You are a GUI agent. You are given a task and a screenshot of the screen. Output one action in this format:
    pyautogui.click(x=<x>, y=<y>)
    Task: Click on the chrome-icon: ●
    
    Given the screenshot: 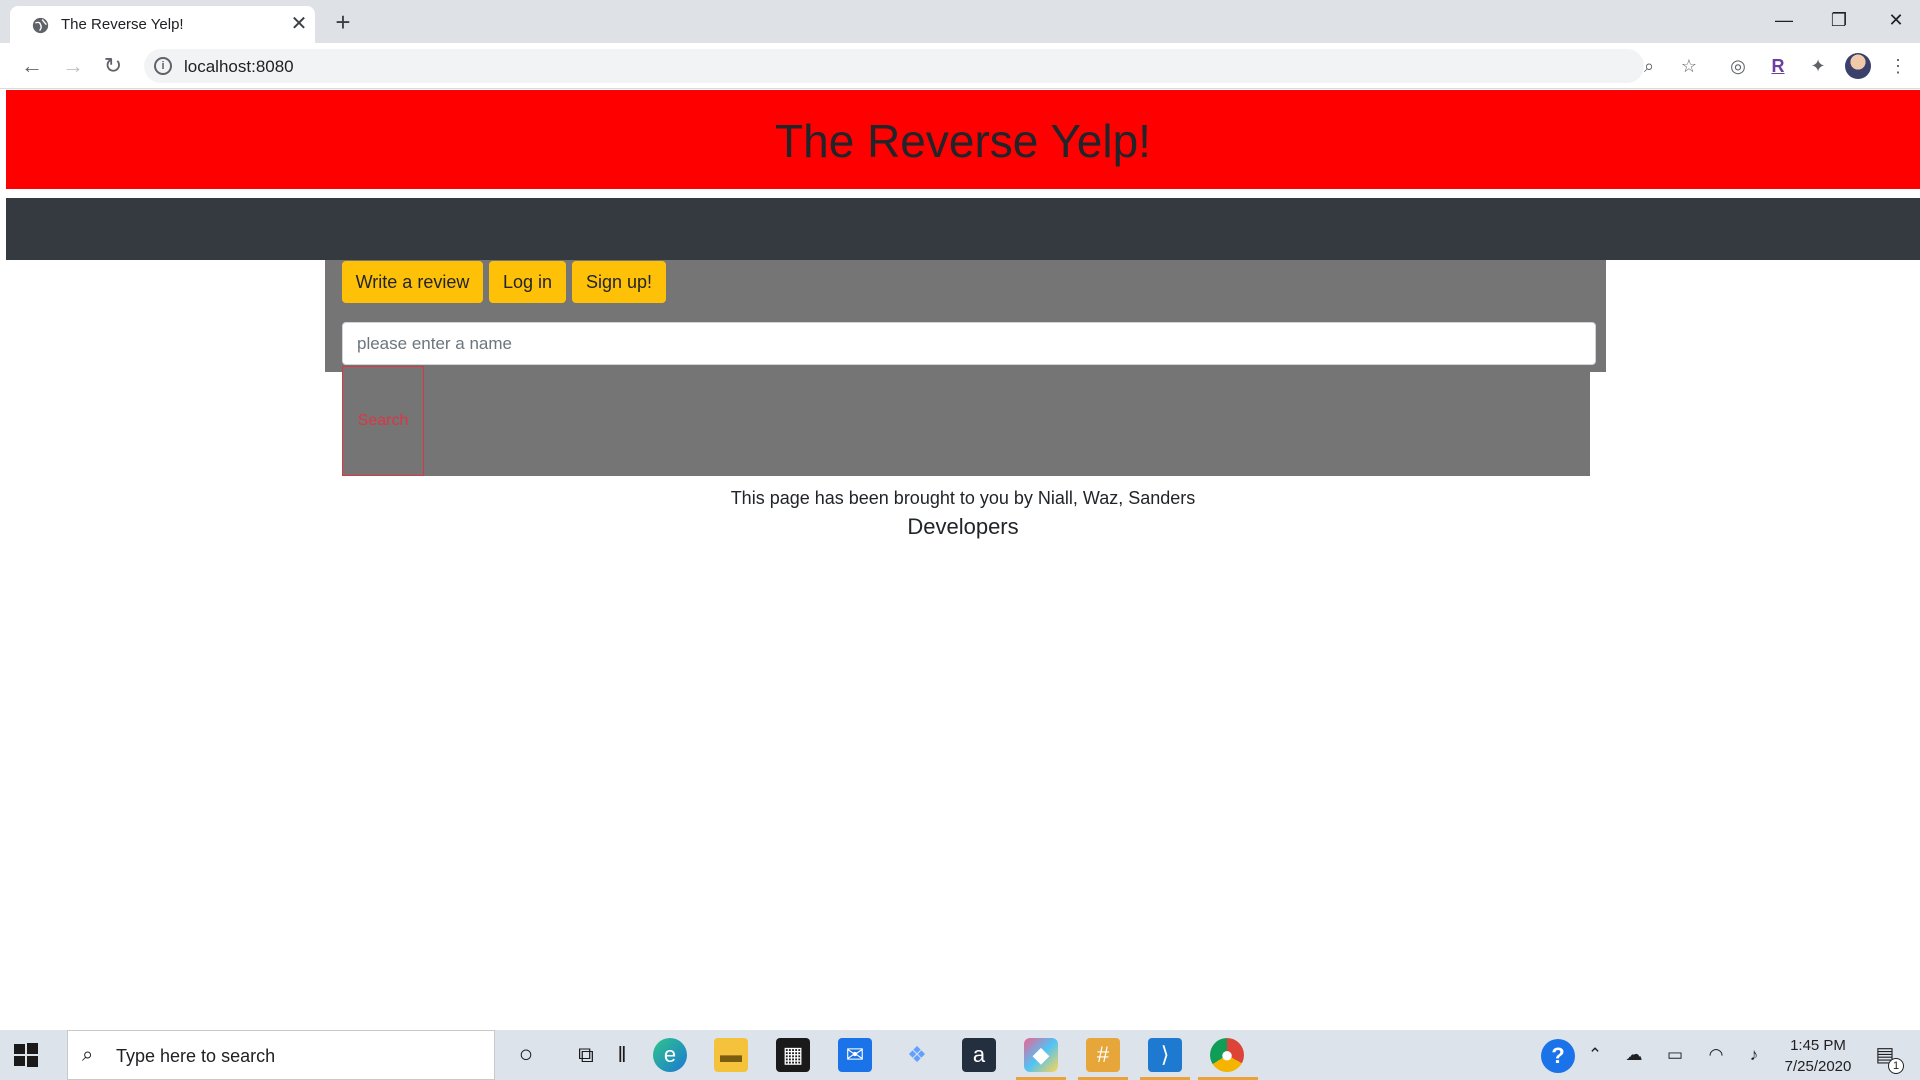 What is the action you would take?
    pyautogui.click(x=1227, y=1055)
    